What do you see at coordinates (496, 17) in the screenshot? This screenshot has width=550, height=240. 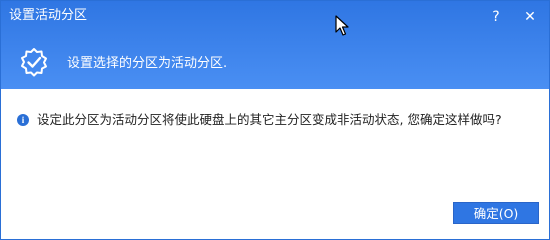 I see `help-button: ?` at bounding box center [496, 17].